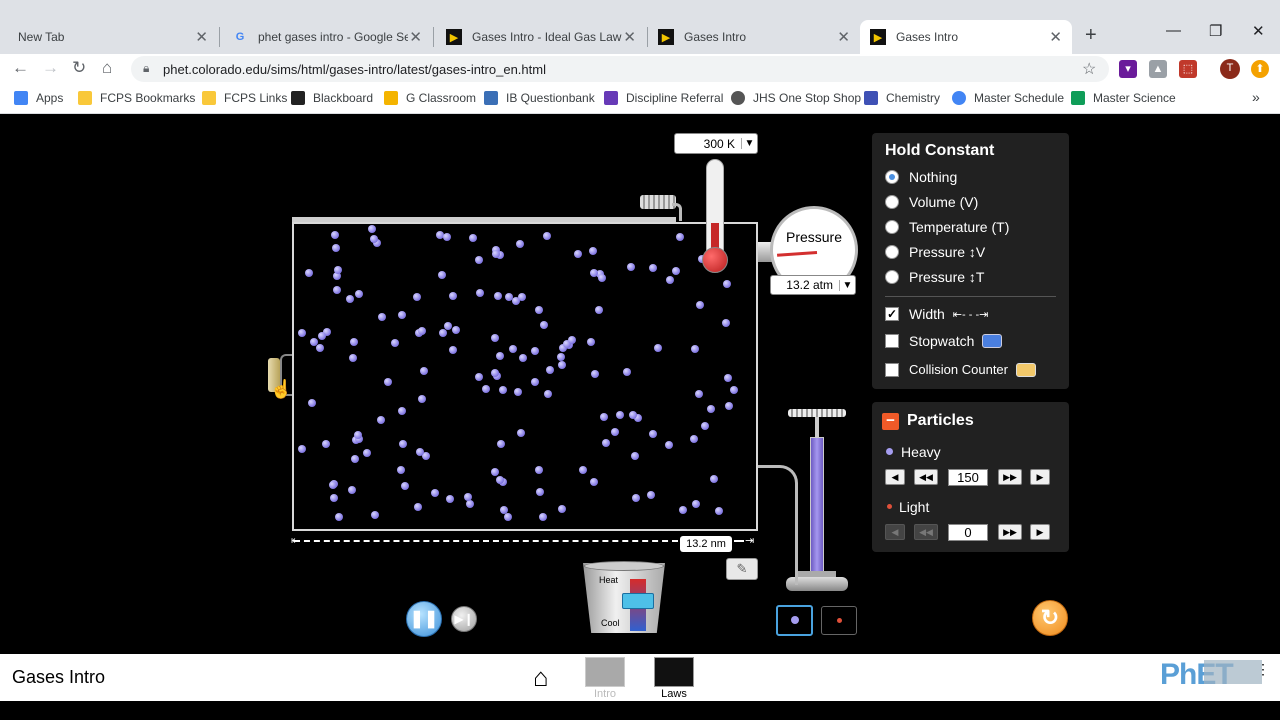 Image resolution: width=1280 pixels, height=720 pixels. I want to click on bookmark-ib-questionbank: IB Questionbank, so click(539, 98).